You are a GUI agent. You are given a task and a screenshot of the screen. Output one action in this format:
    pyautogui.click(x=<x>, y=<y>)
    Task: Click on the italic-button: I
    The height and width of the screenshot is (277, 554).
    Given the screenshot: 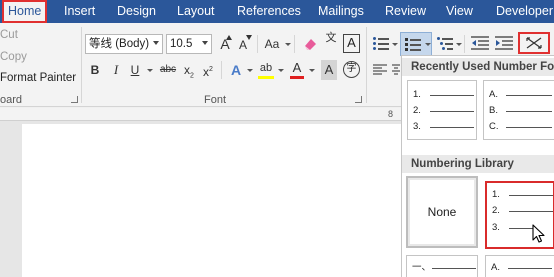 What is the action you would take?
    pyautogui.click(x=116, y=70)
    